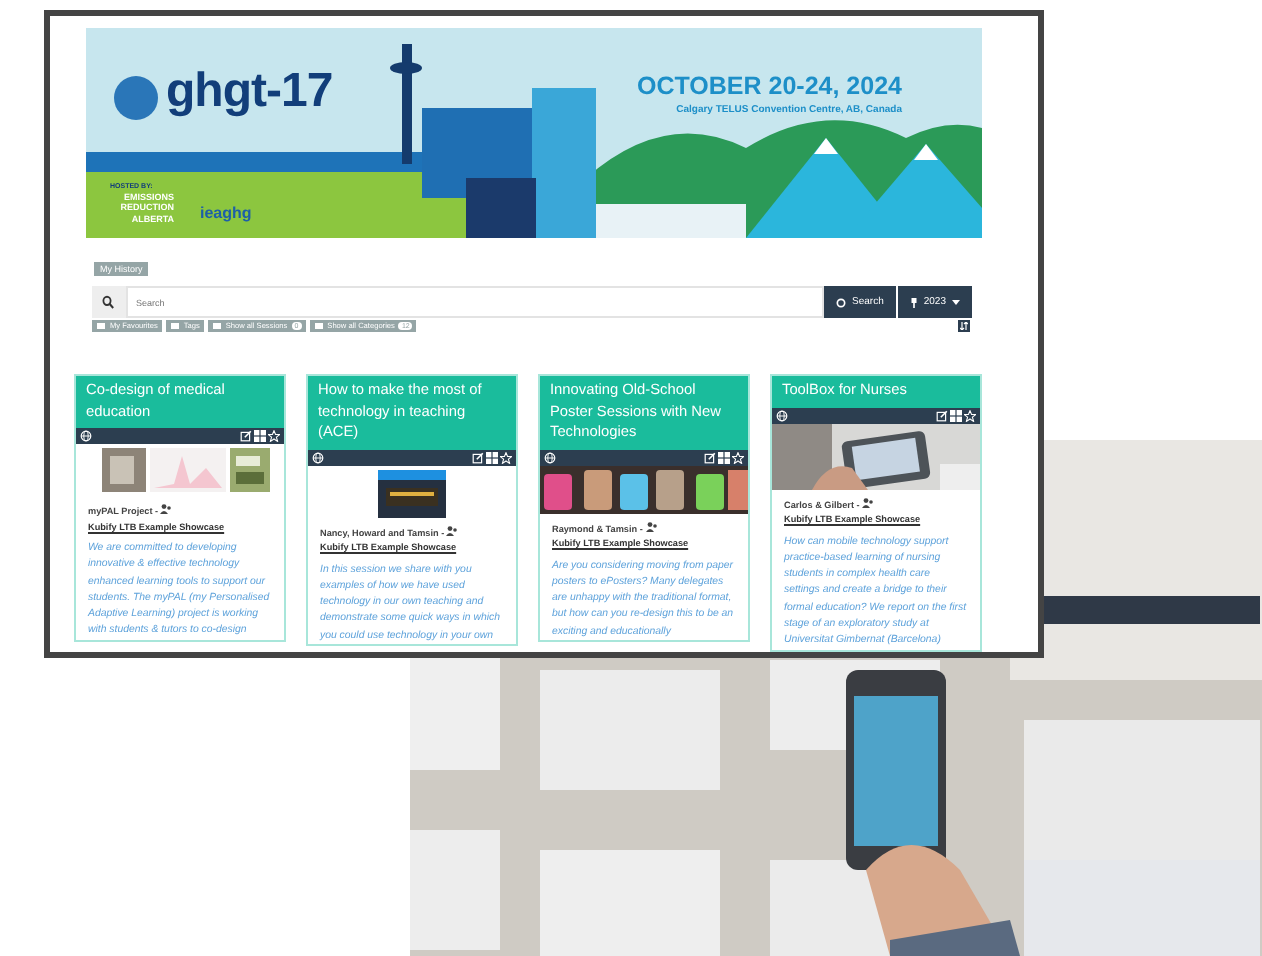  I want to click on session-card, so click(180, 508).